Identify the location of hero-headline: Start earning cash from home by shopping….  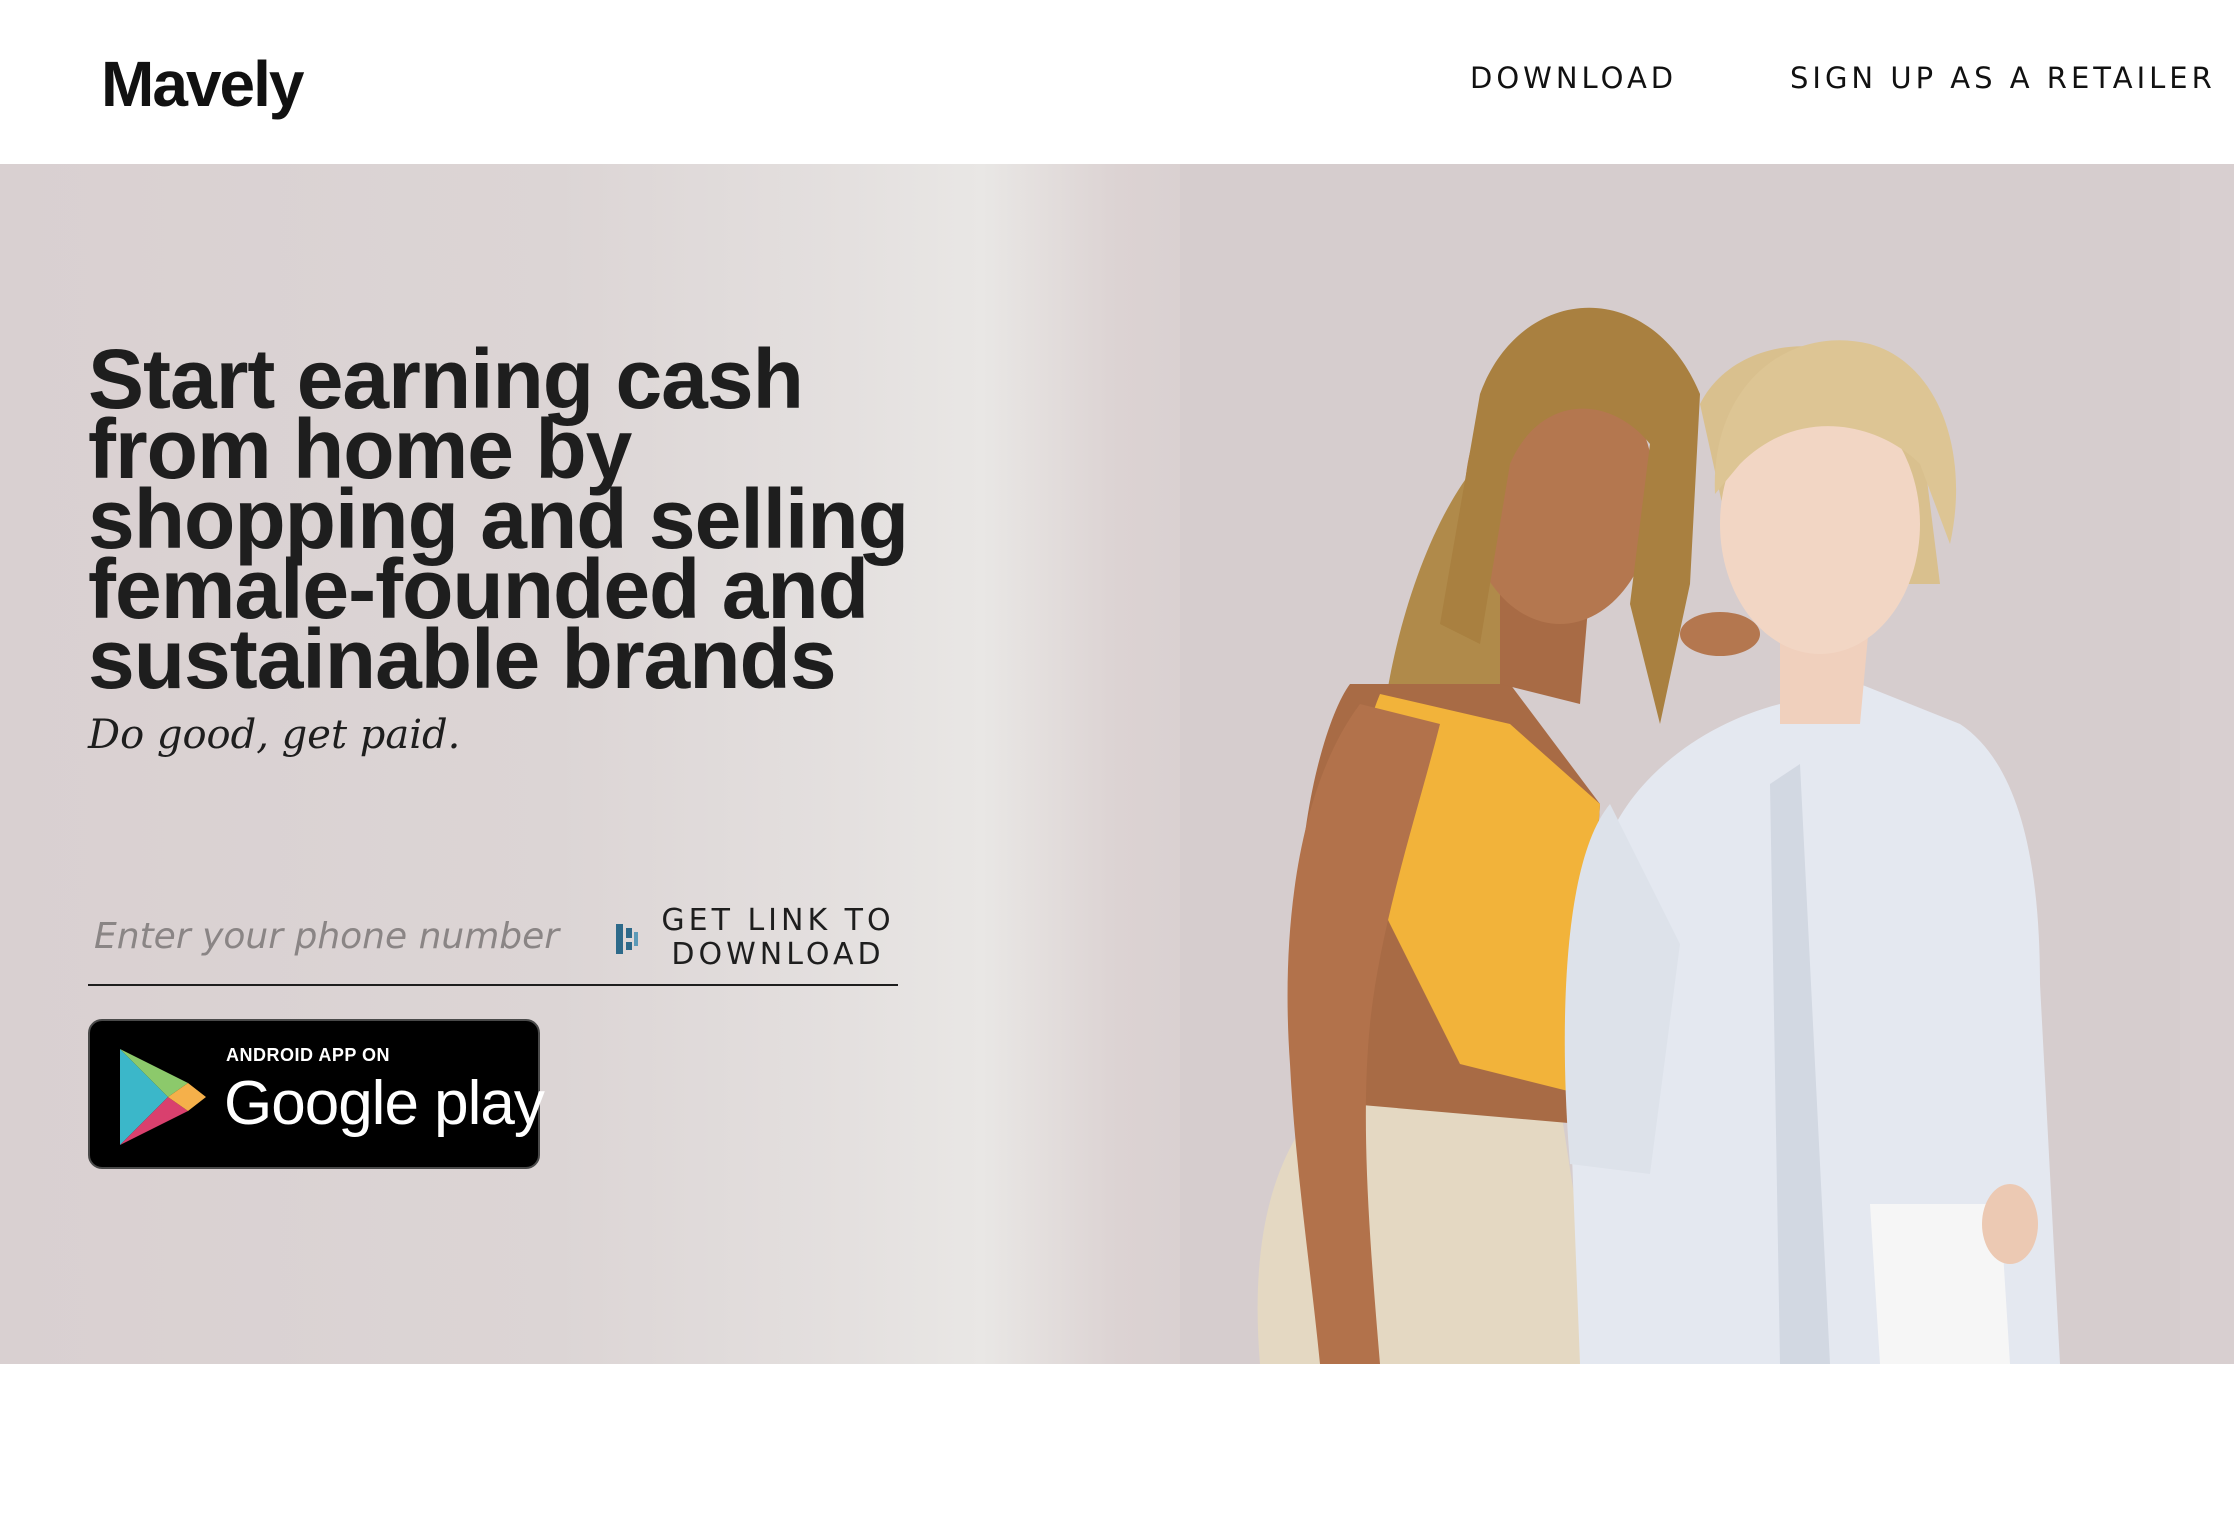
(498, 519).